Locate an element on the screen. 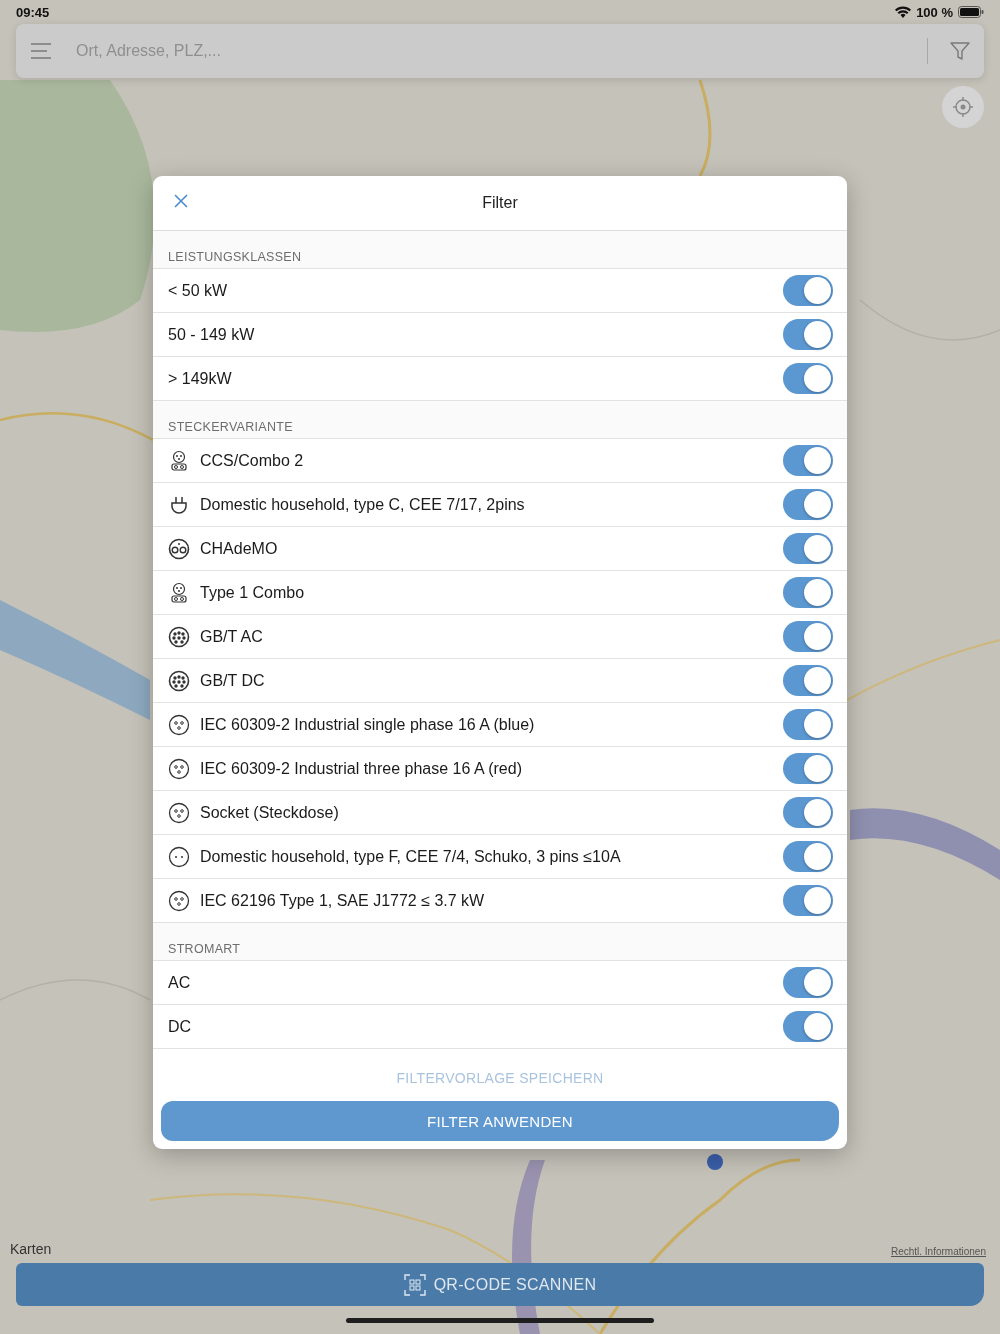 The width and height of the screenshot is (1000, 1334). option-label: CCS/Combo 2 is located at coordinates (252, 460).